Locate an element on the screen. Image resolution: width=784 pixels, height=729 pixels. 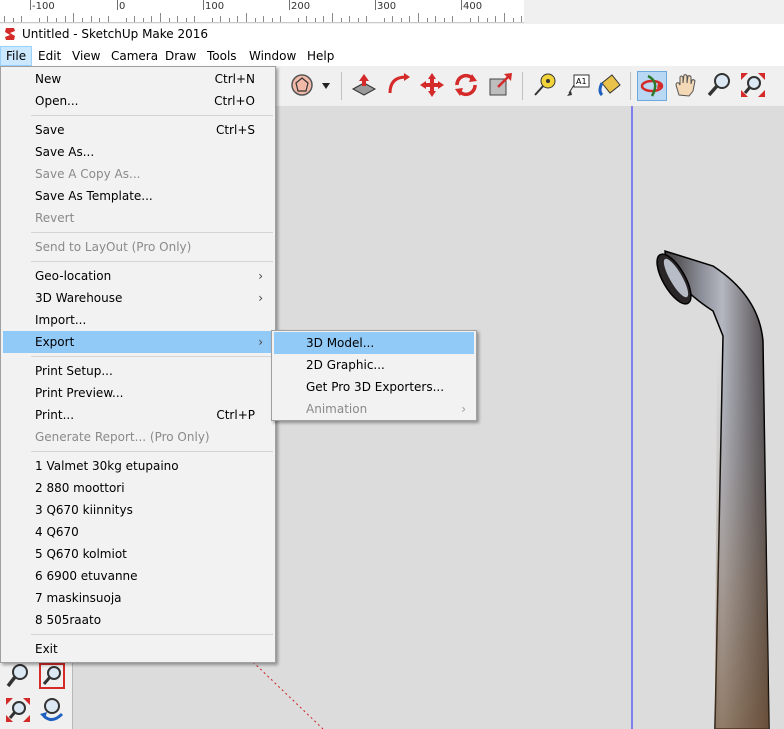
tape-measure-tool-button is located at coordinates (545, 86).